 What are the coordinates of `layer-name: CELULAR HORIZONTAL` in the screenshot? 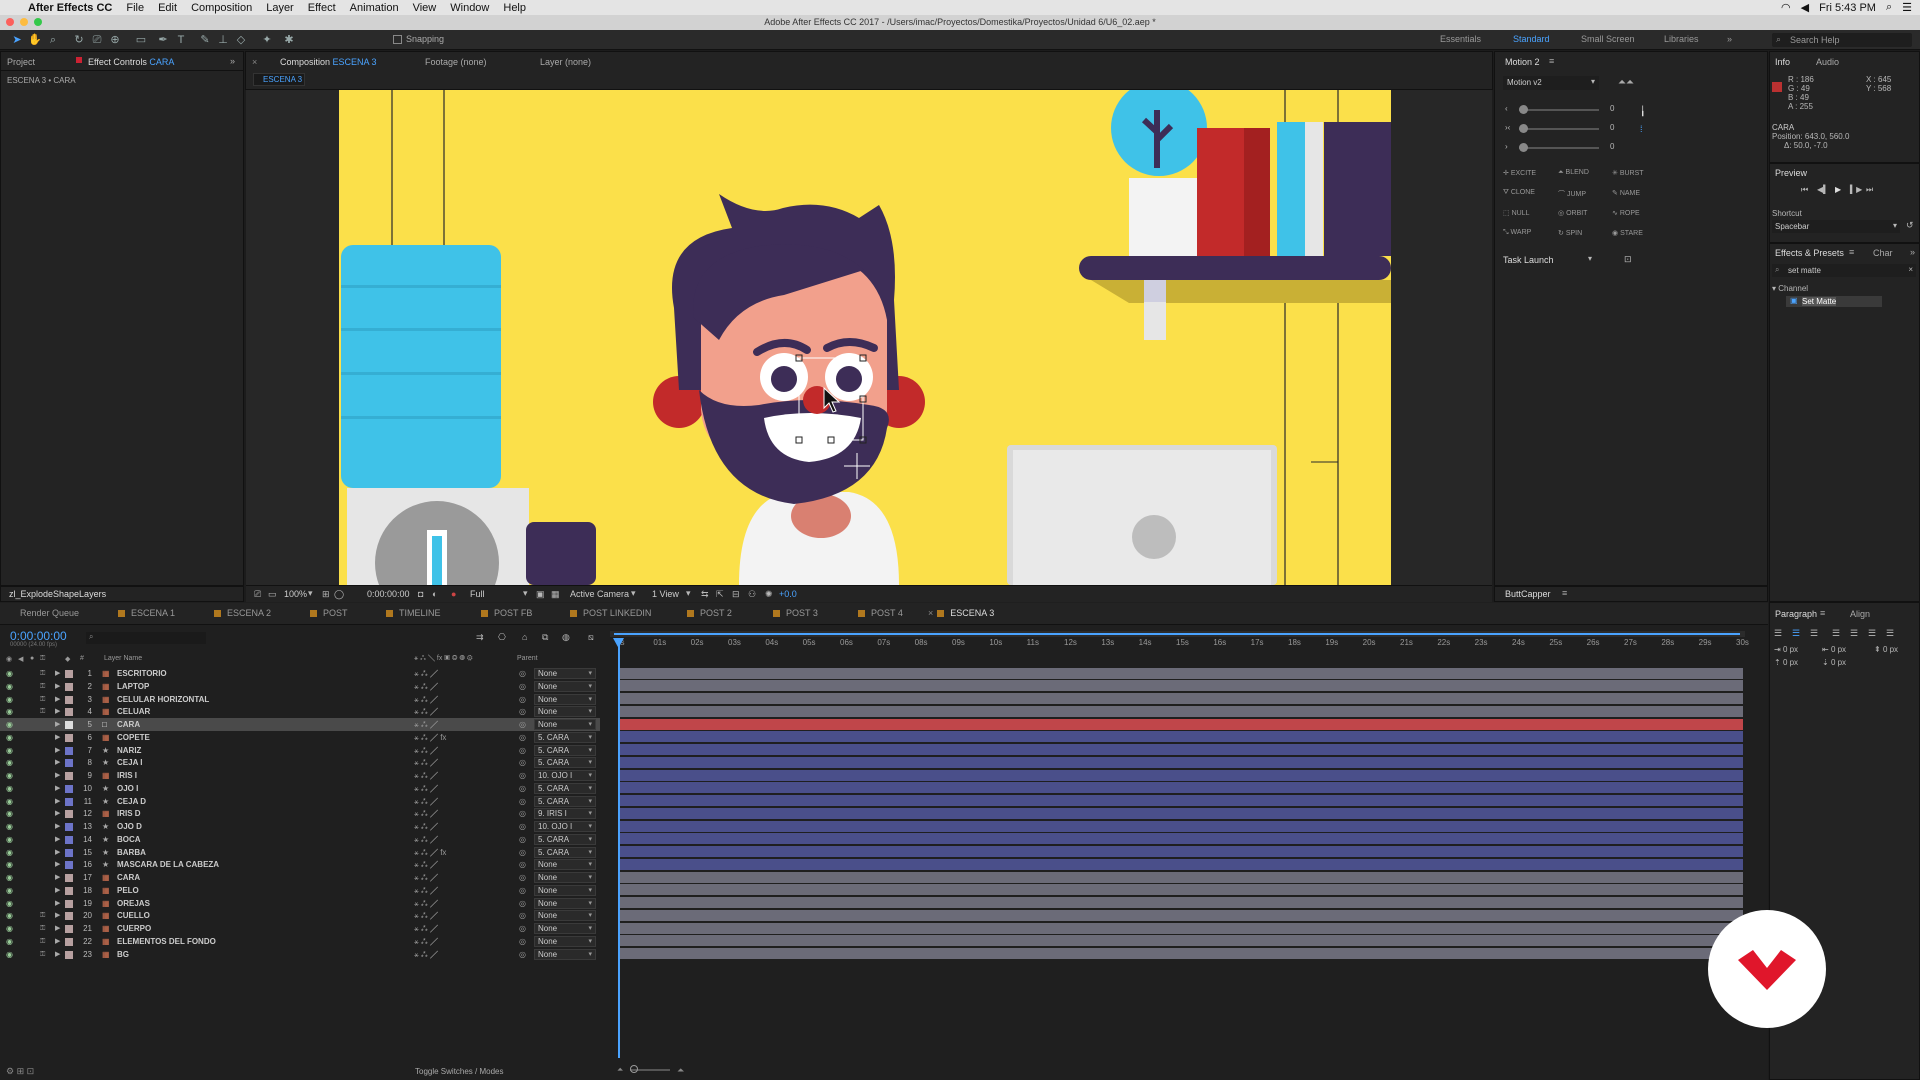 It's located at (163, 699).